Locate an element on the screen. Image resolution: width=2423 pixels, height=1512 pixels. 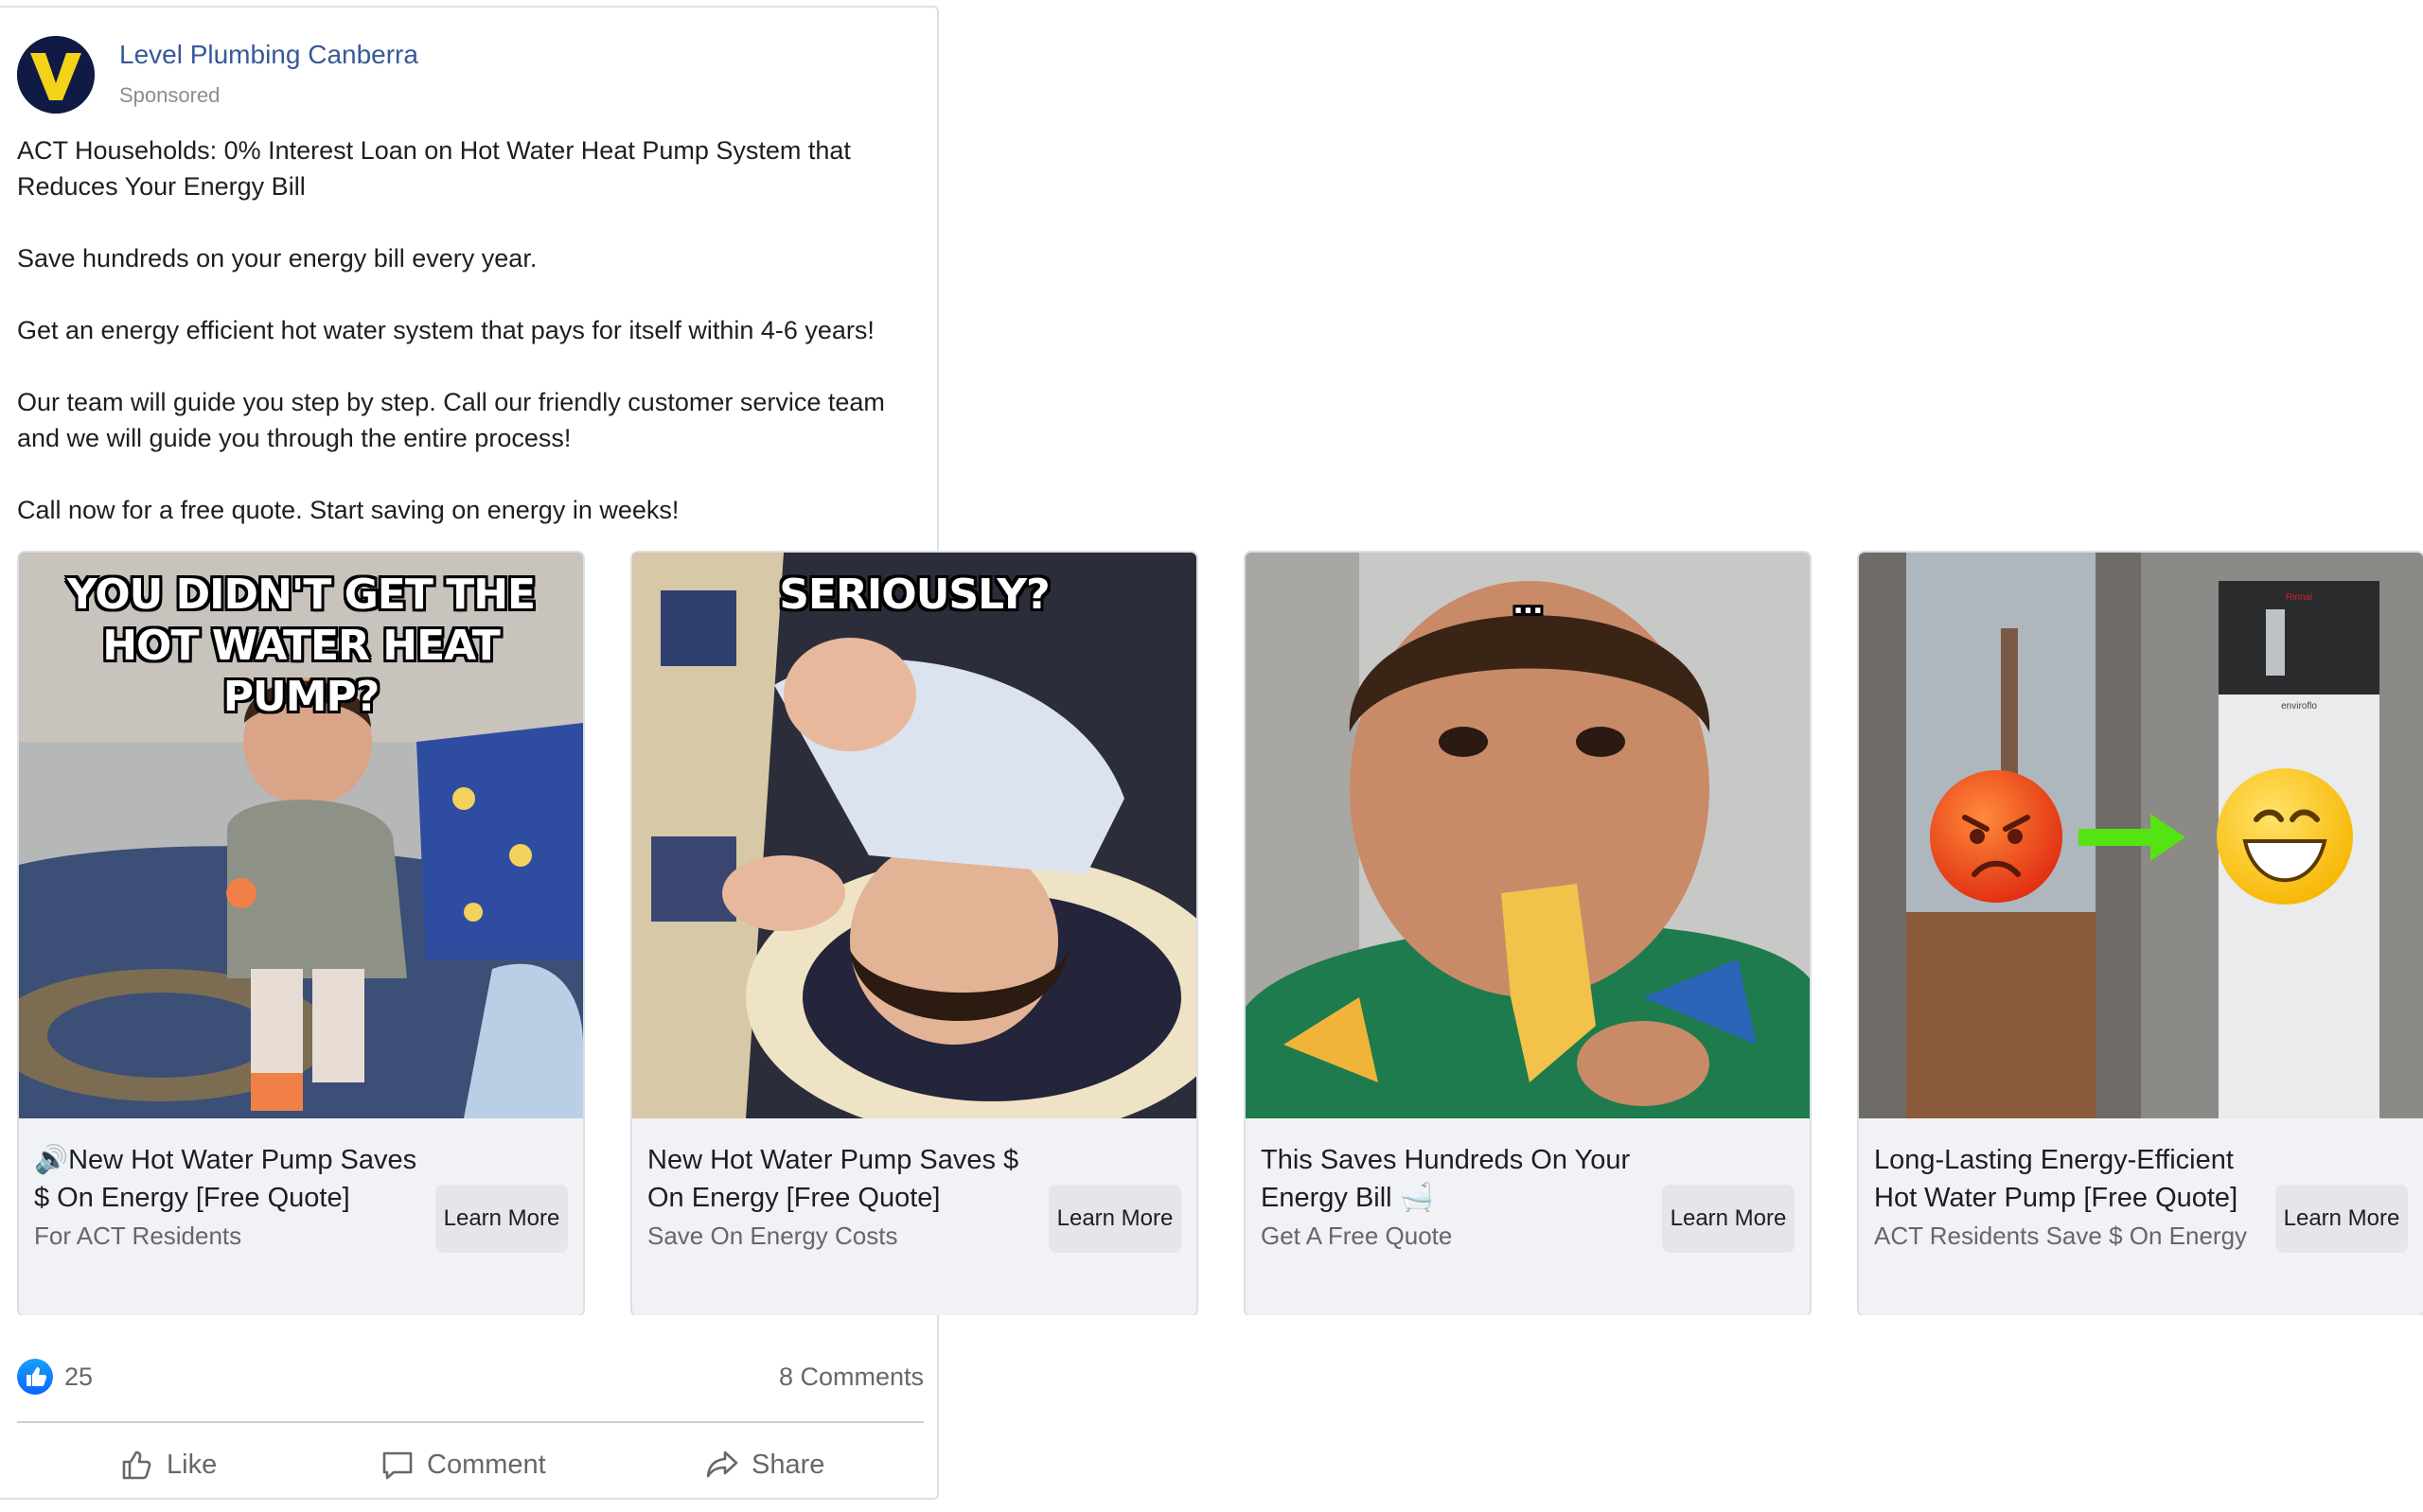
card-image: YOU DIDN'T GET THE HOT WATER HEAT PUMP? is located at coordinates (301, 835).